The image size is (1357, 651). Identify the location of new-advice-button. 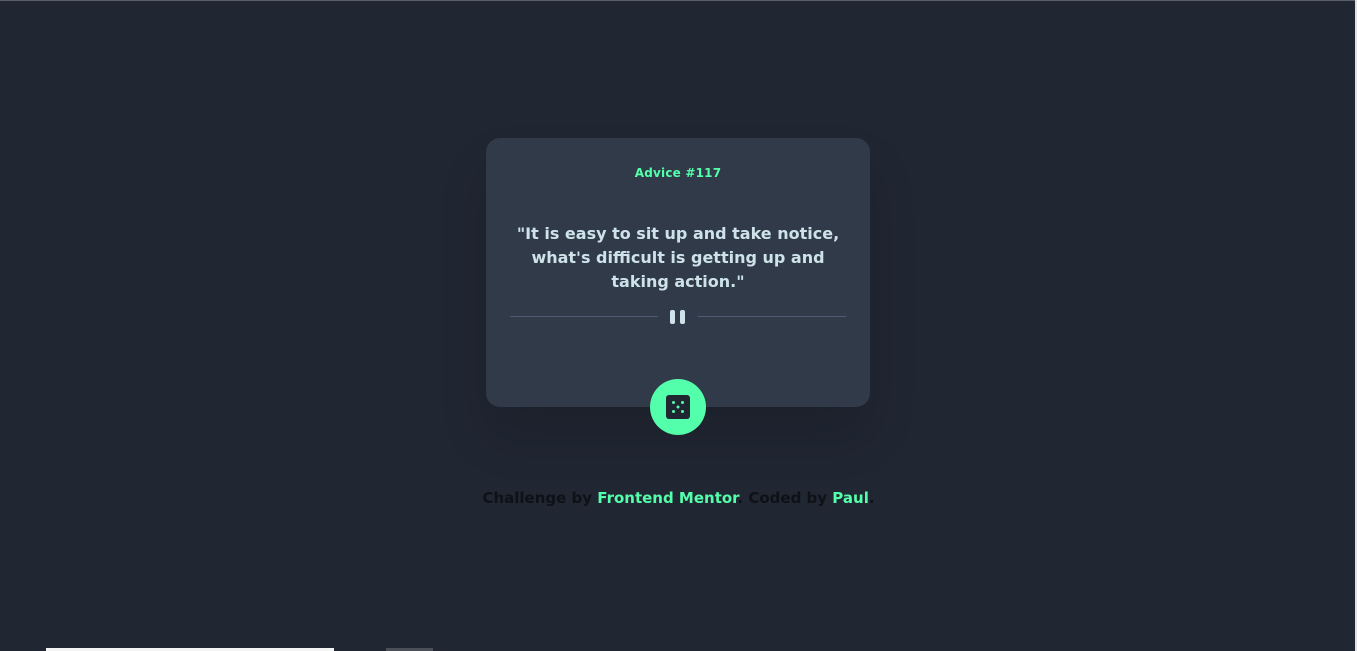
(678, 407).